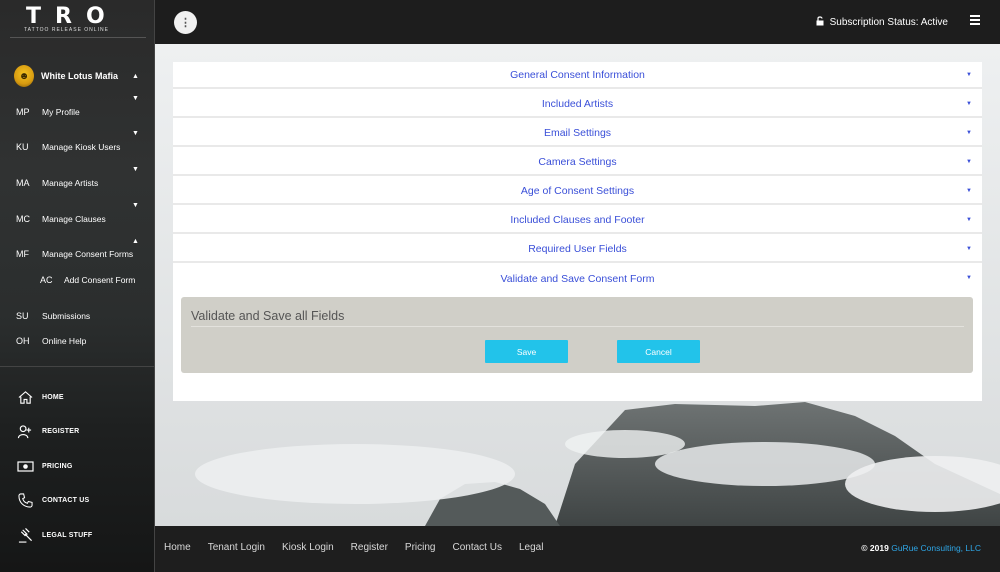  What do you see at coordinates (888, 22) in the screenshot?
I see `subscription-status-text: Subscription Status: Active` at bounding box center [888, 22].